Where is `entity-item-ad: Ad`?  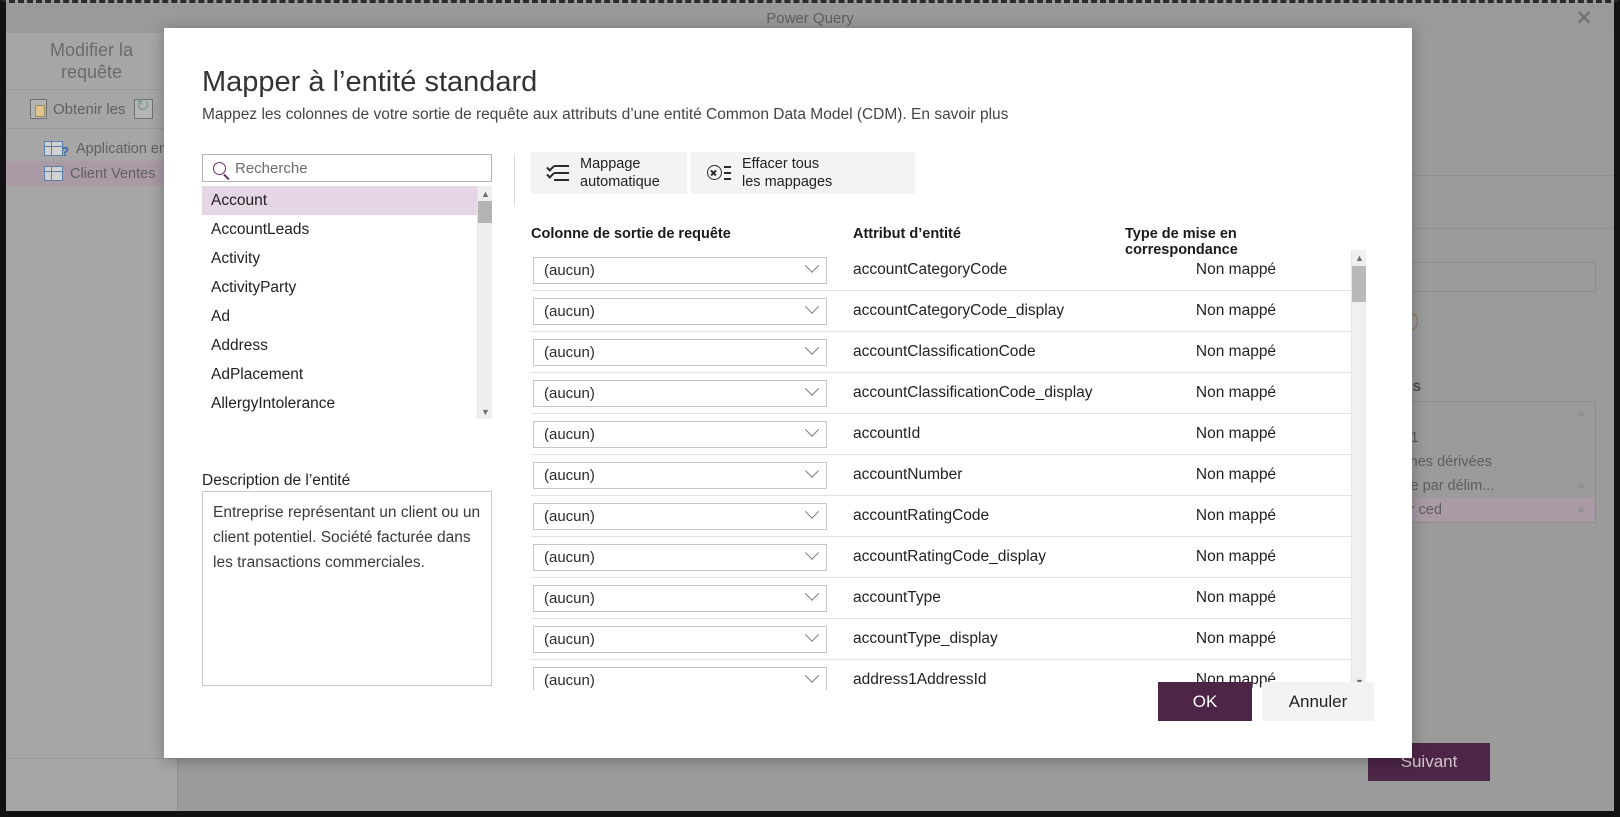
entity-item-ad: Ad is located at coordinates (339, 316).